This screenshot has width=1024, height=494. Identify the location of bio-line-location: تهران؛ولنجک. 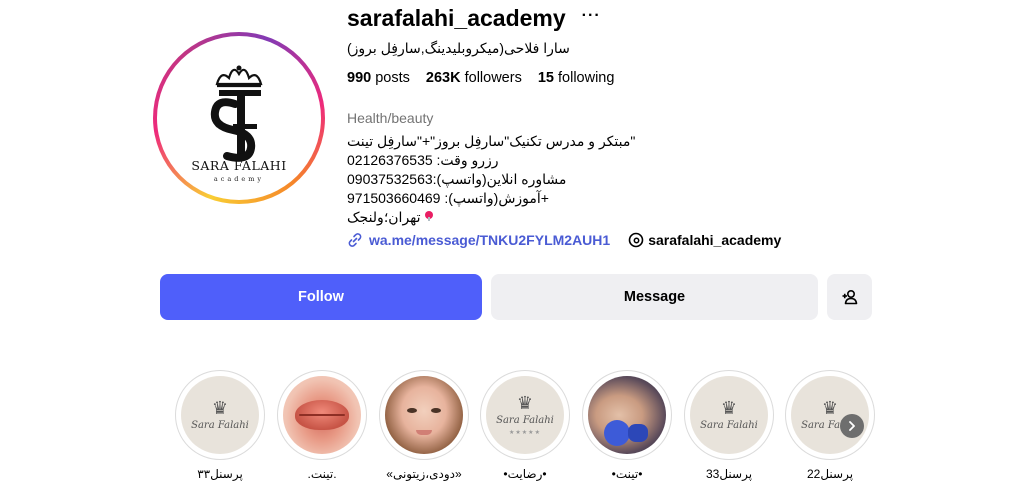
(491, 217).